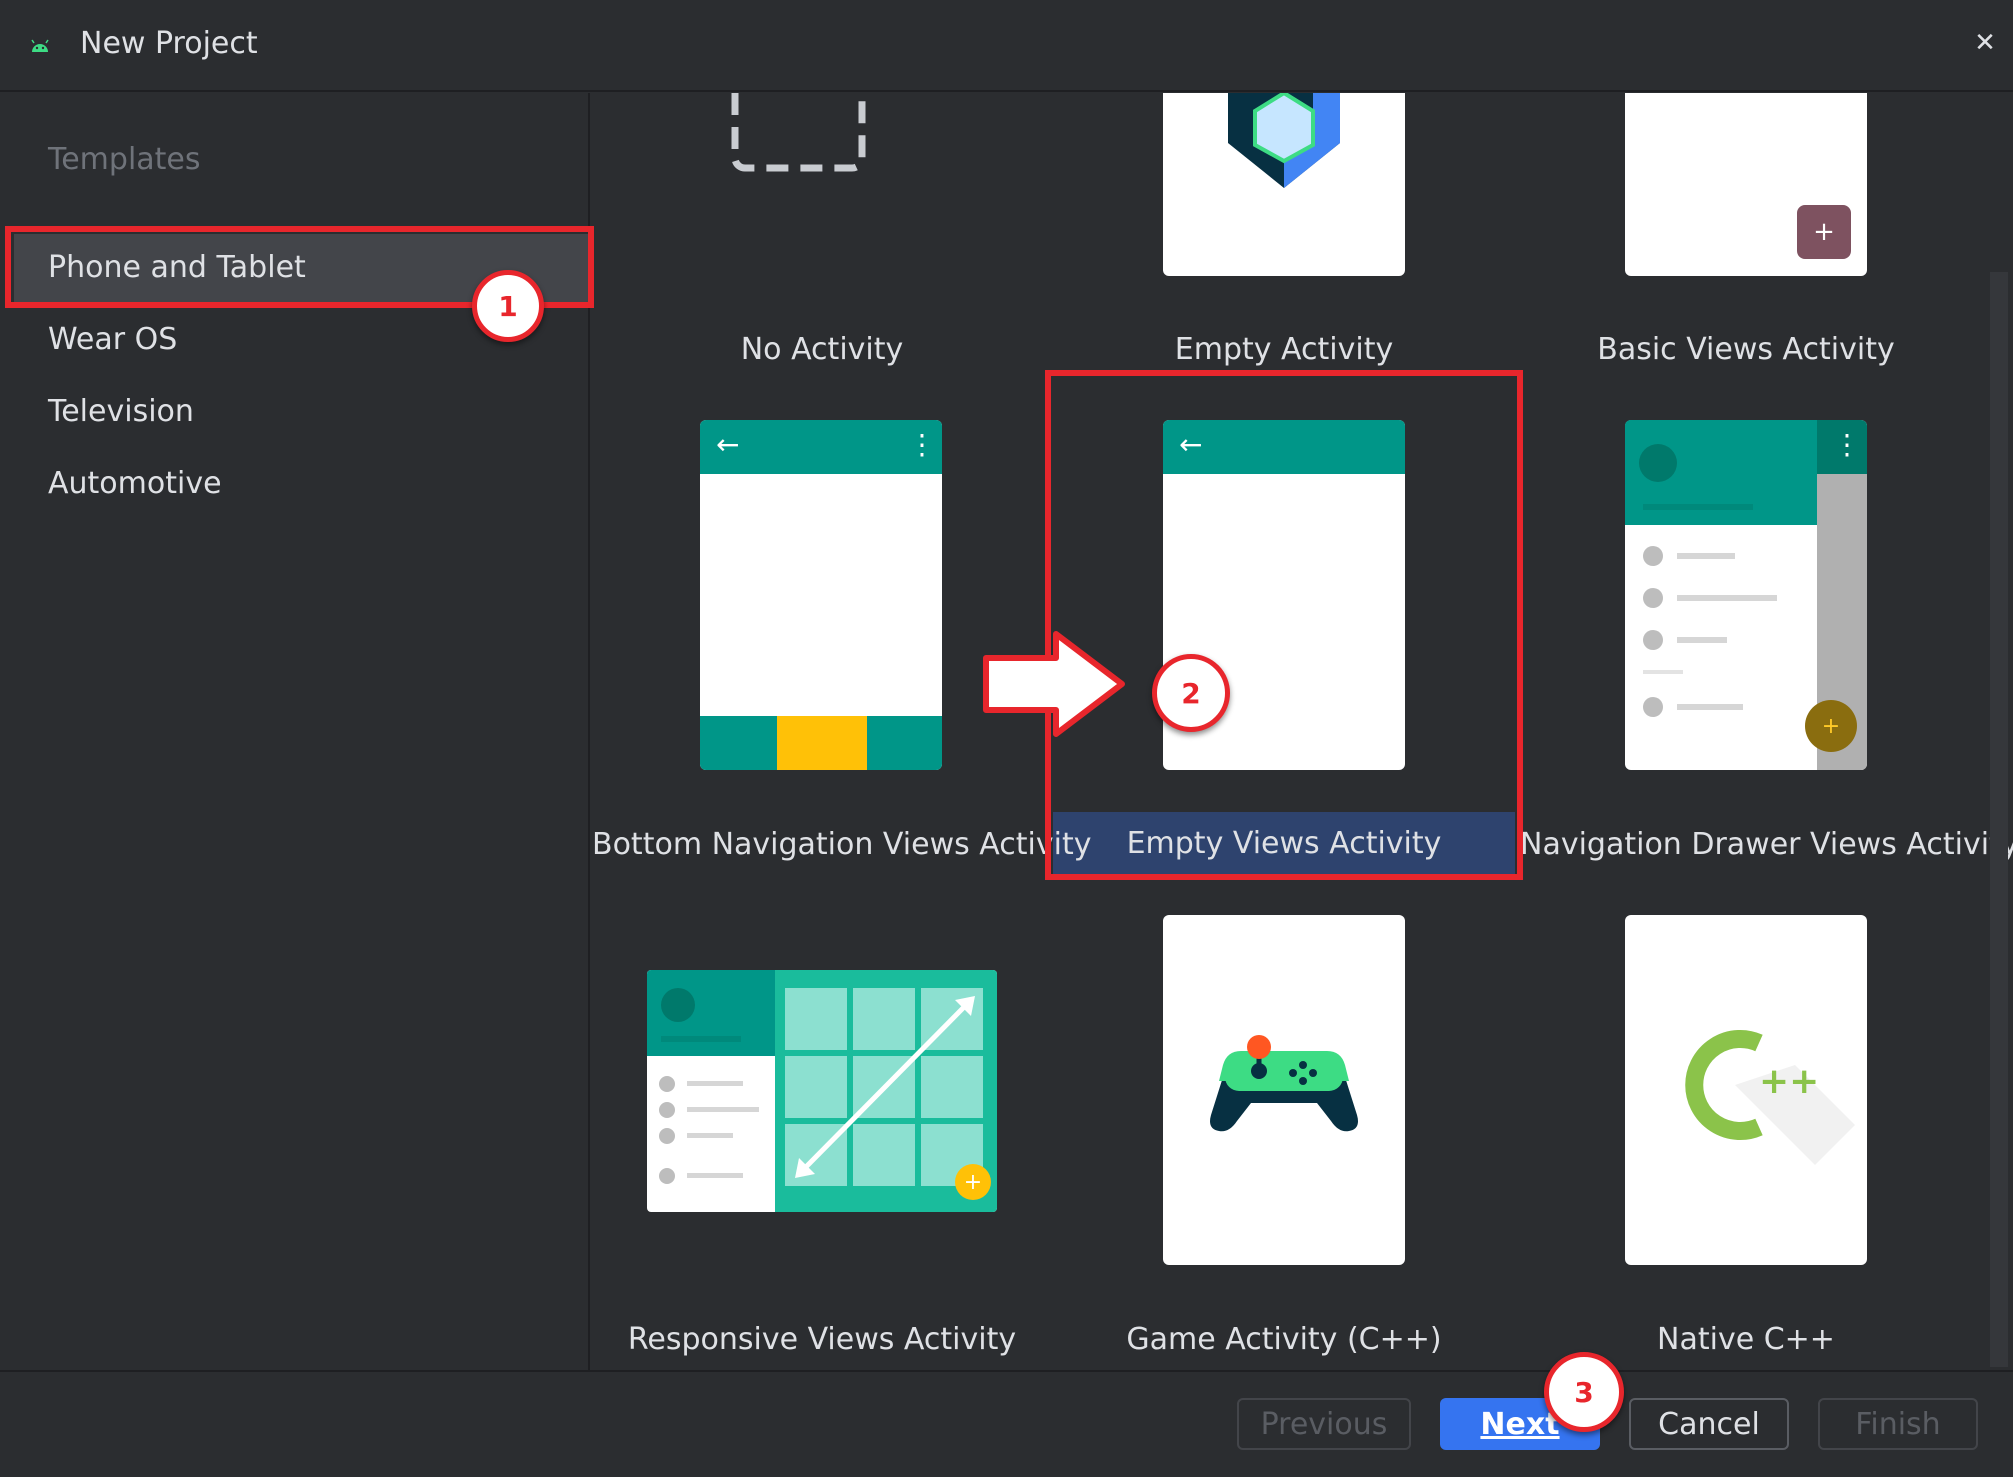 The width and height of the screenshot is (2013, 1477). What do you see at coordinates (1999, 819) in the screenshot?
I see `template-grid-scrollbar` at bounding box center [1999, 819].